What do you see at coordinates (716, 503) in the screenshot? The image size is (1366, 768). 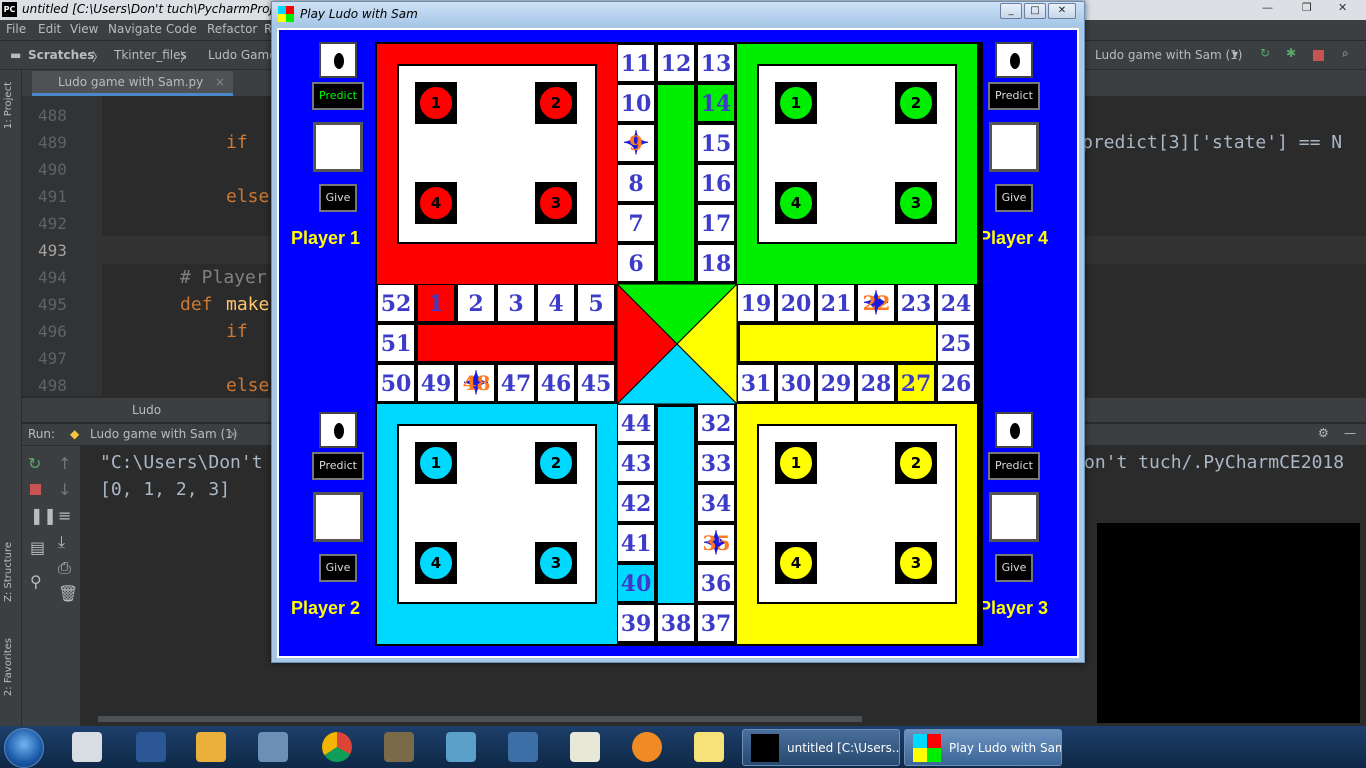 I see `board-cell-34: 34` at bounding box center [716, 503].